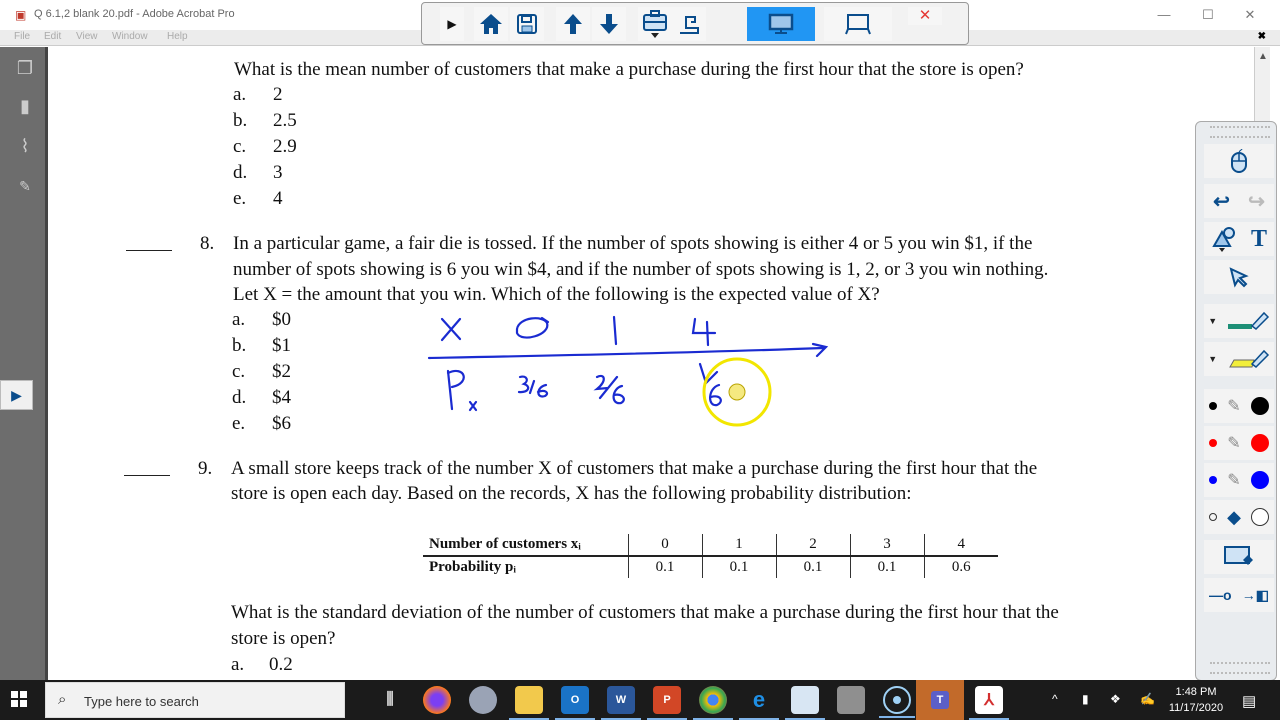 This screenshot has width=1280, height=720. What do you see at coordinates (134, 14) in the screenshot?
I see `window-title: Q 6.1,2 blank 20.pdf - Adobe Acrobat Pro` at bounding box center [134, 14].